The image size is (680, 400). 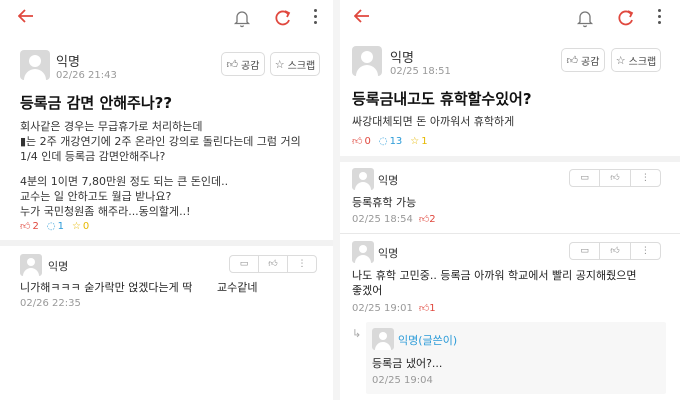 What do you see at coordinates (86, 75) in the screenshot?
I see `post-time: 02/26 21:43` at bounding box center [86, 75].